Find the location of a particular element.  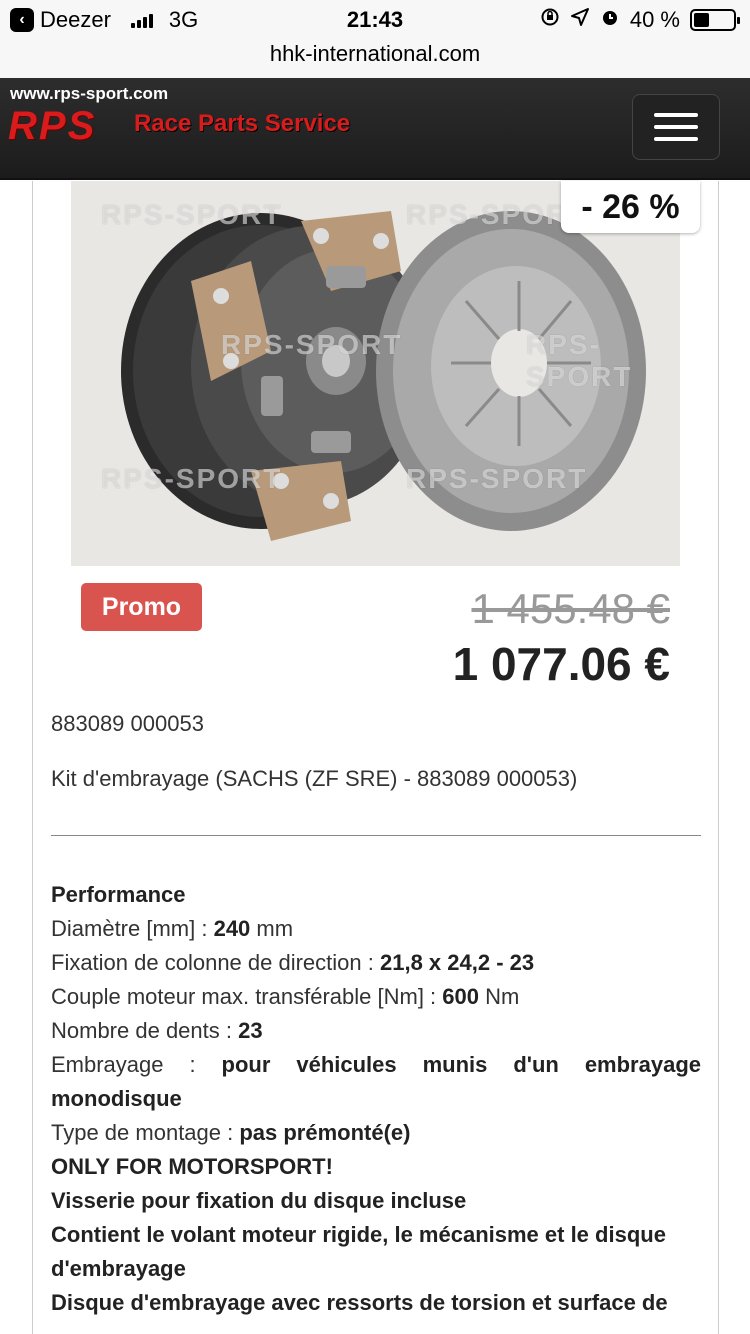

spec-teeth: Nombre de dents : 23 is located at coordinates (157, 1030).